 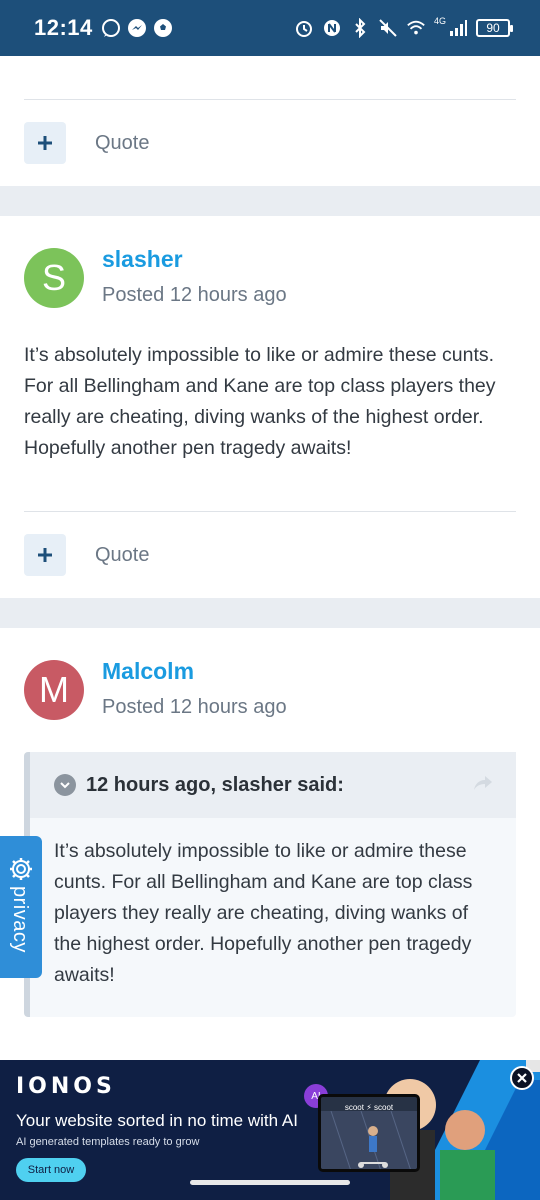 What do you see at coordinates (142, 259) in the screenshot?
I see `author-name: slasher` at bounding box center [142, 259].